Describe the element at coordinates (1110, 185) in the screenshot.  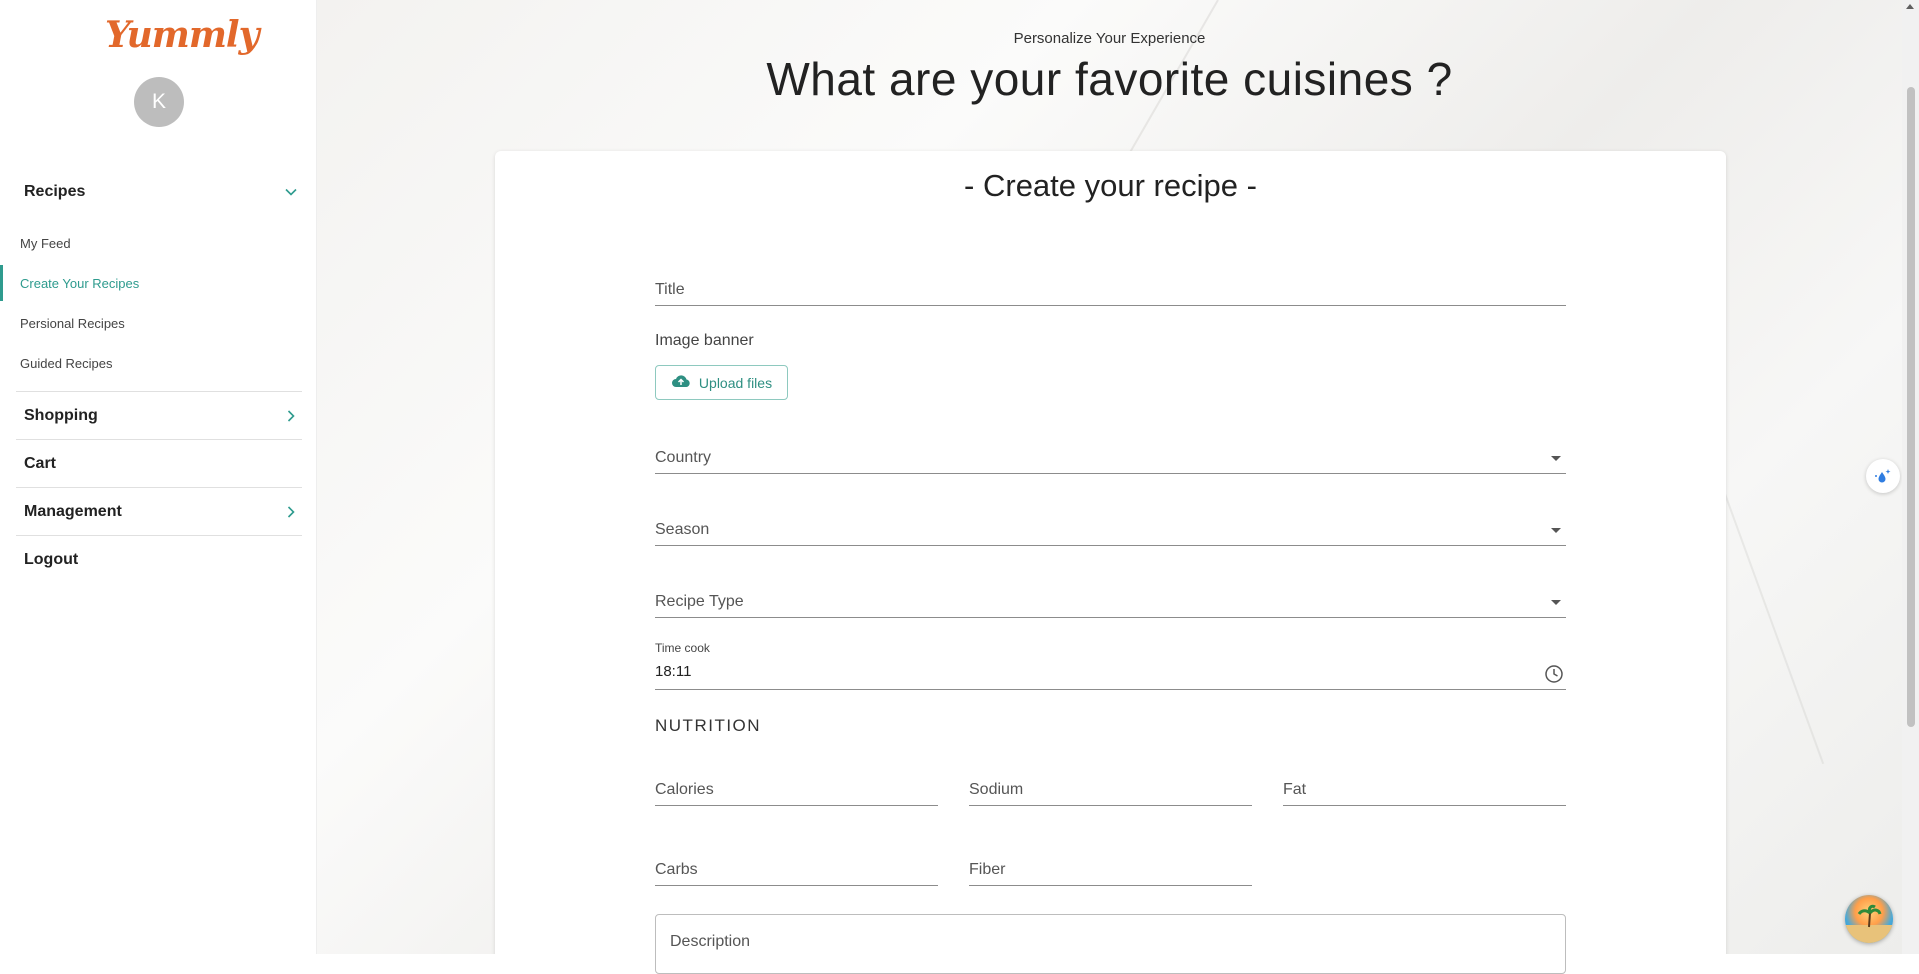
I see `form-title: - Create your recipe -` at that location.